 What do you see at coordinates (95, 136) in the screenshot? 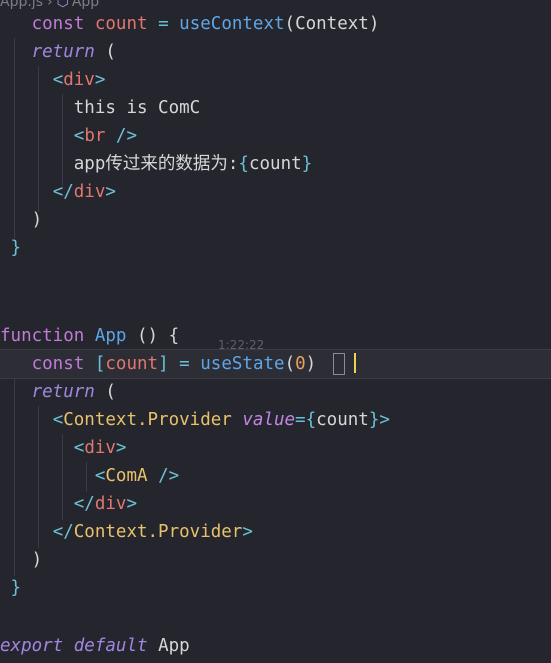
I see `tag-name: br` at bounding box center [95, 136].